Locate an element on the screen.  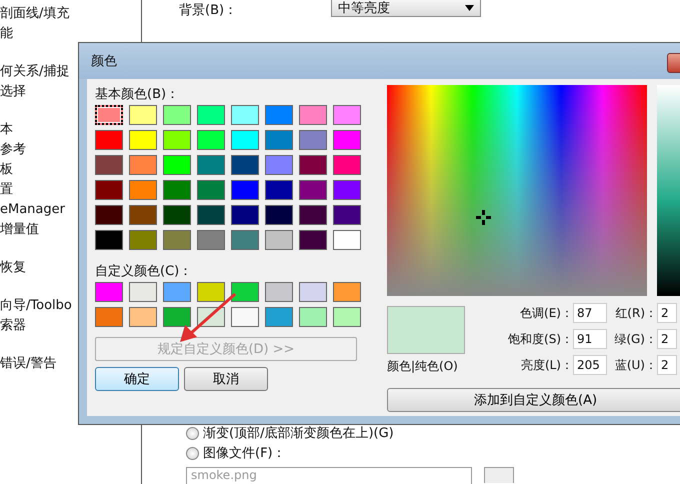
field-label: 亮度(L)： is located at coordinates (546, 365).